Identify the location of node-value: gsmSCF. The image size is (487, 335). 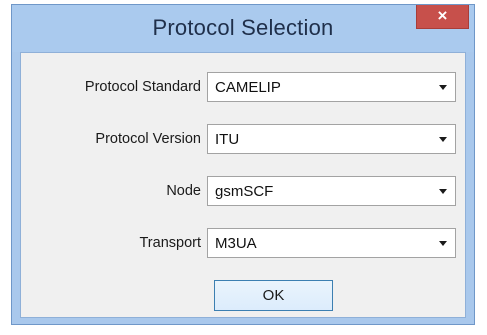
(244, 191).